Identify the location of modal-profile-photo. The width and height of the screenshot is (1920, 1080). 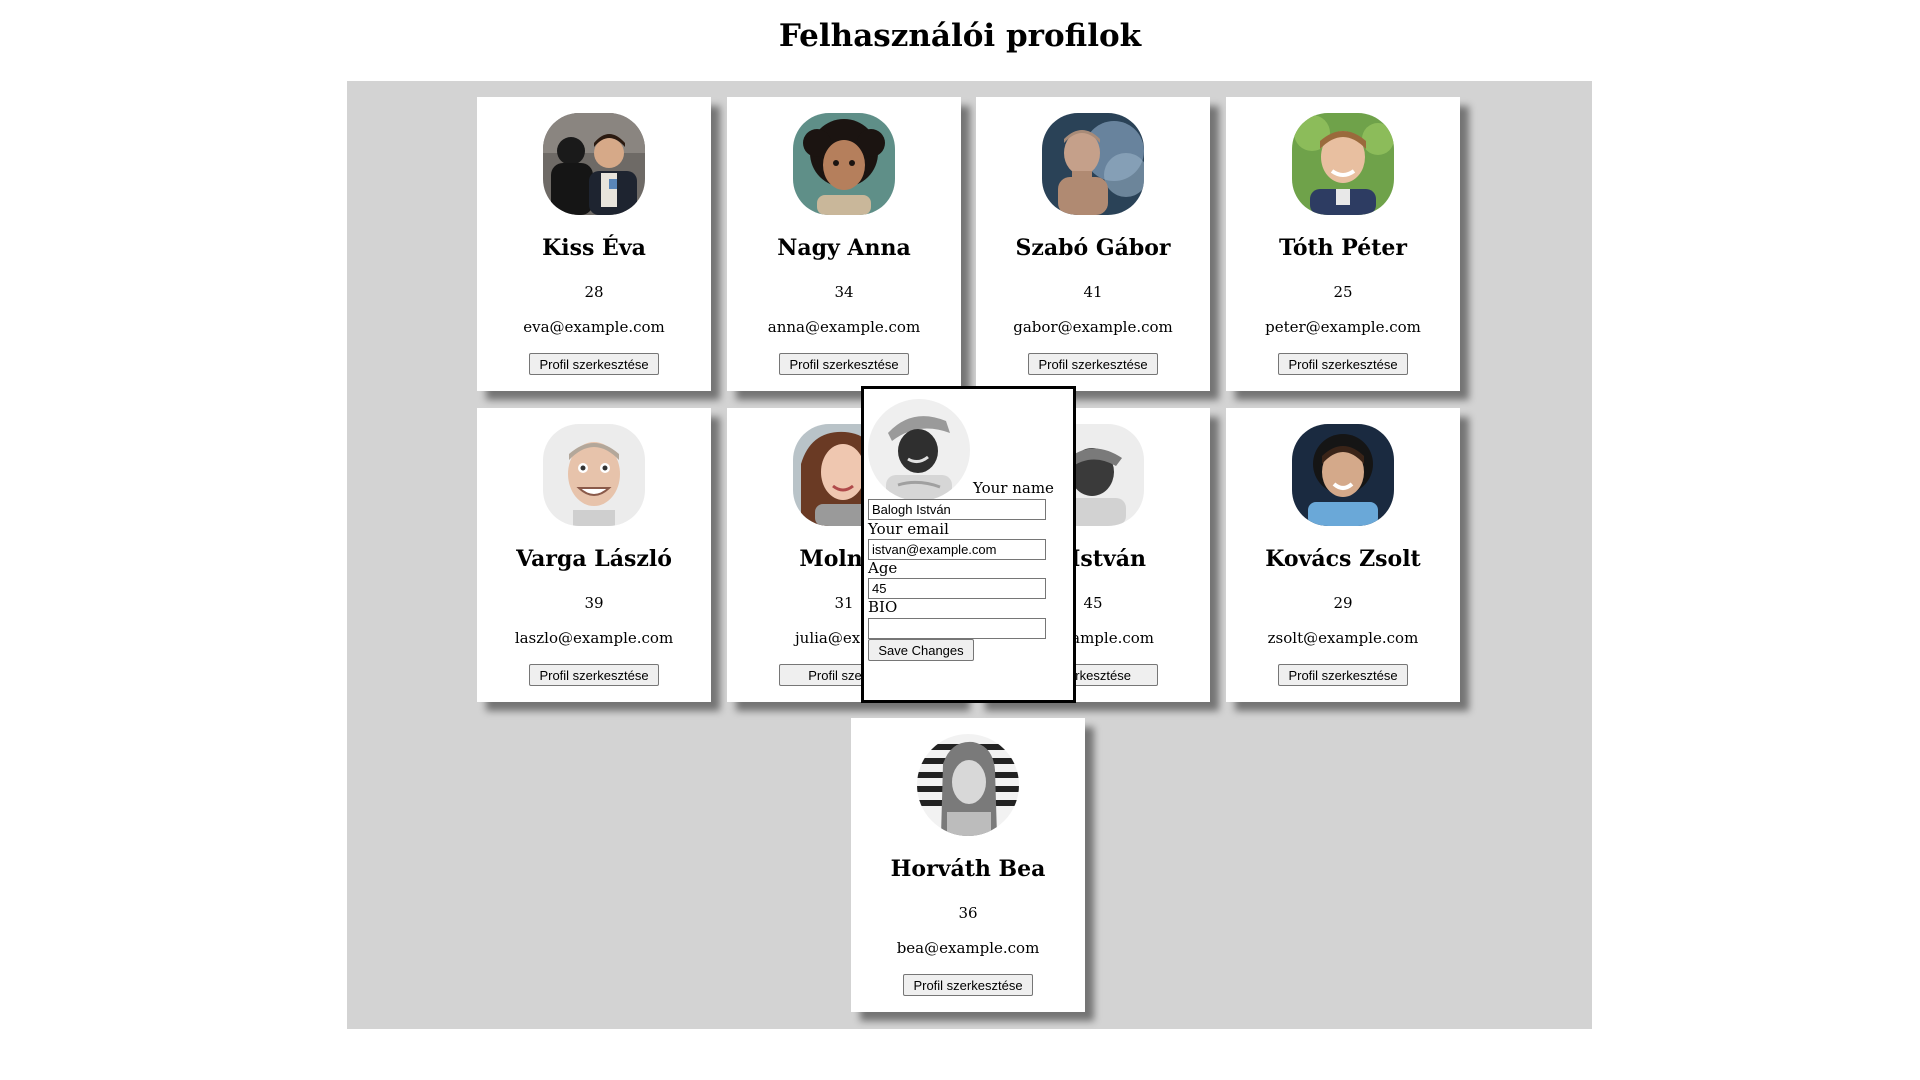
(919, 450).